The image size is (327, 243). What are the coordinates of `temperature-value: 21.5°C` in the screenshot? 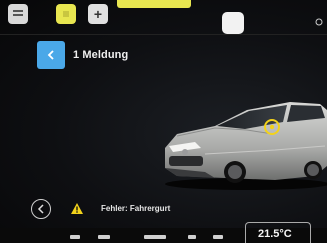 It's located at (275, 234).